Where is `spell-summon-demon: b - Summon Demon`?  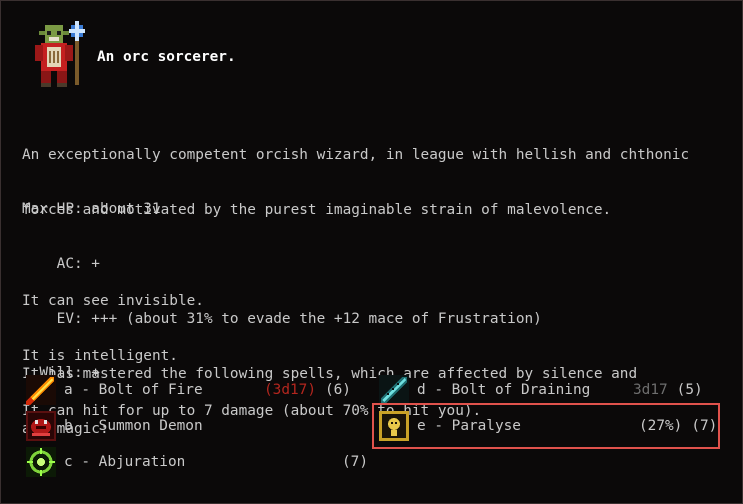
spell-summon-demon: b - Summon Demon is located at coordinates (114, 426).